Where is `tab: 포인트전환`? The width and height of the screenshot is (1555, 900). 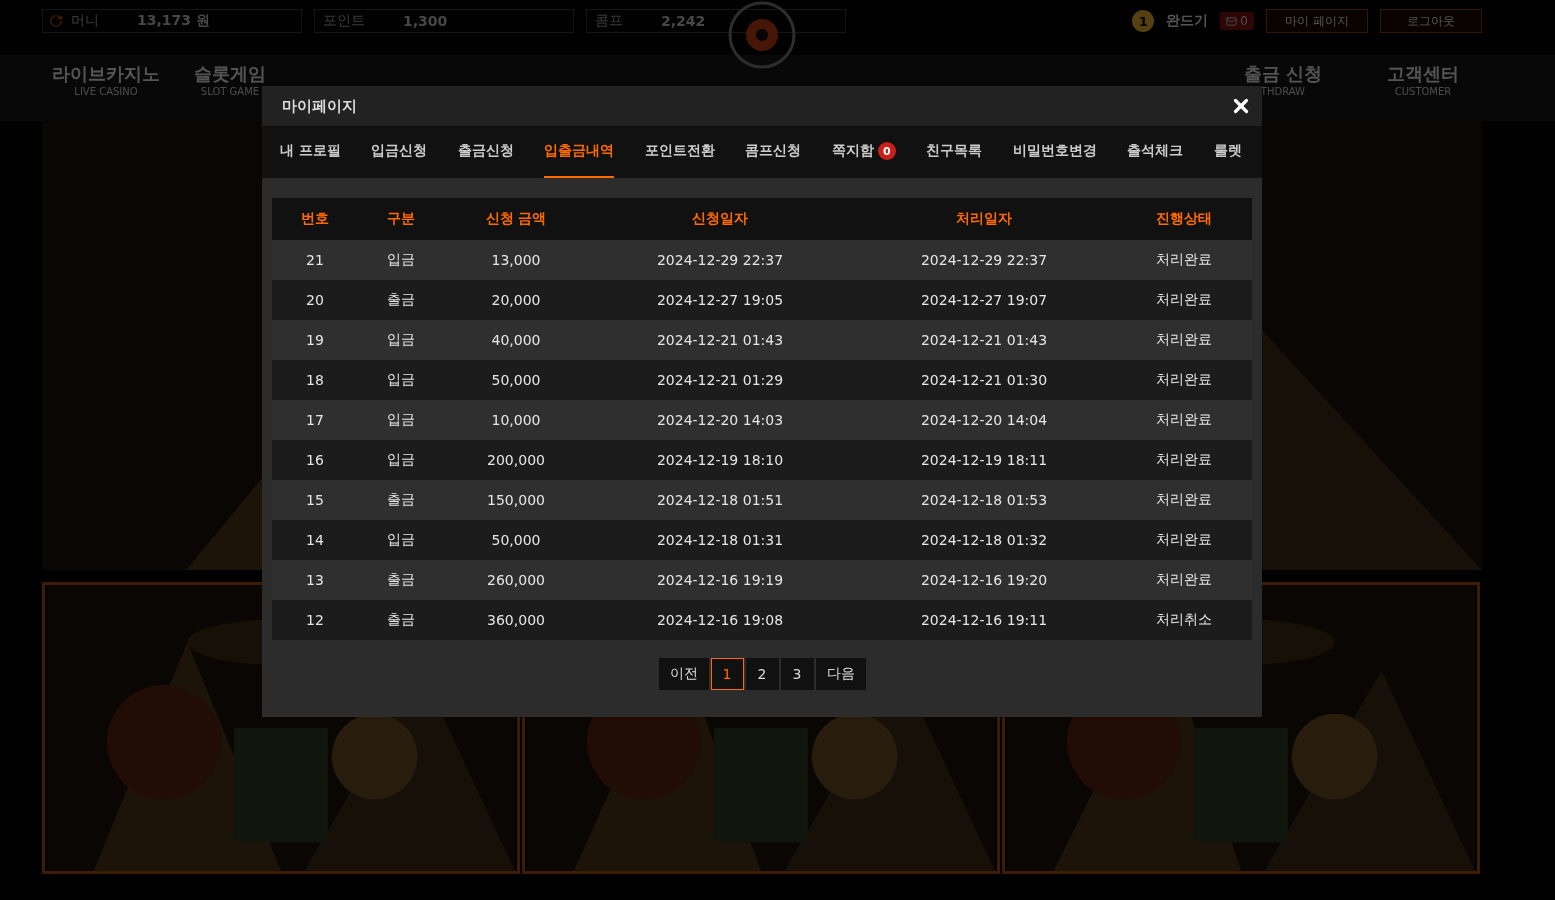
tab: 포인트전환 is located at coordinates (679, 152).